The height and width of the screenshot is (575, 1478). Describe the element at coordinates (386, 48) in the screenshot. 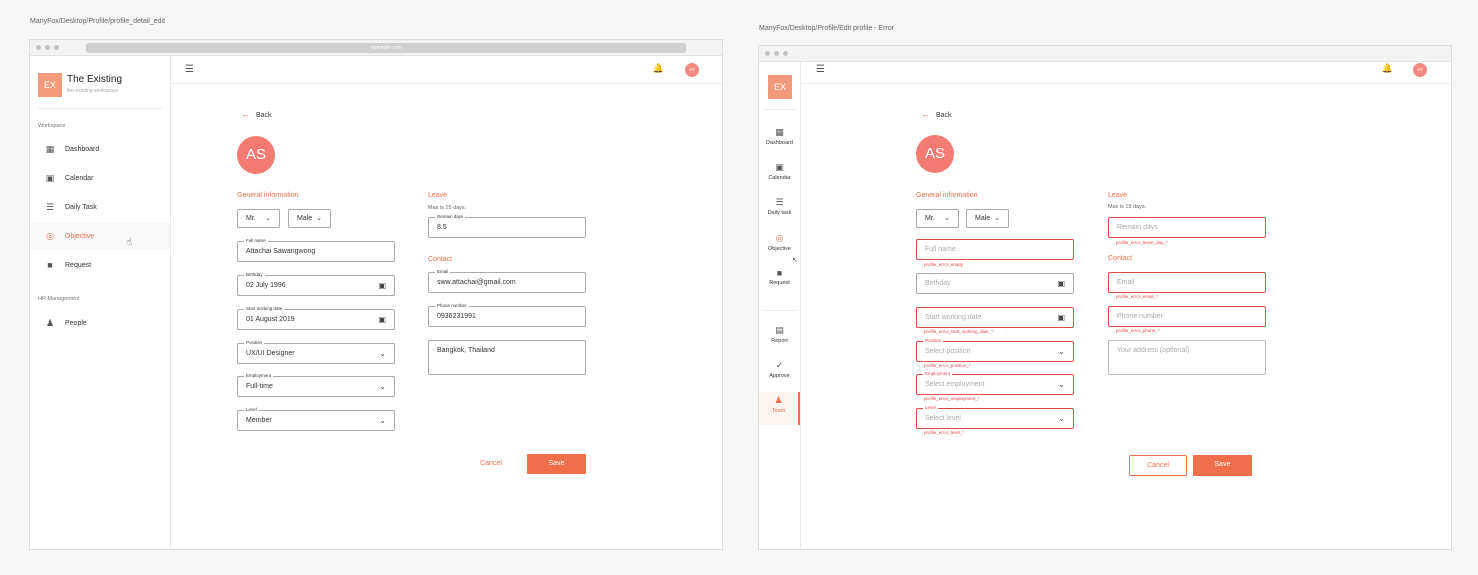

I see `url-bar: example.com` at that location.